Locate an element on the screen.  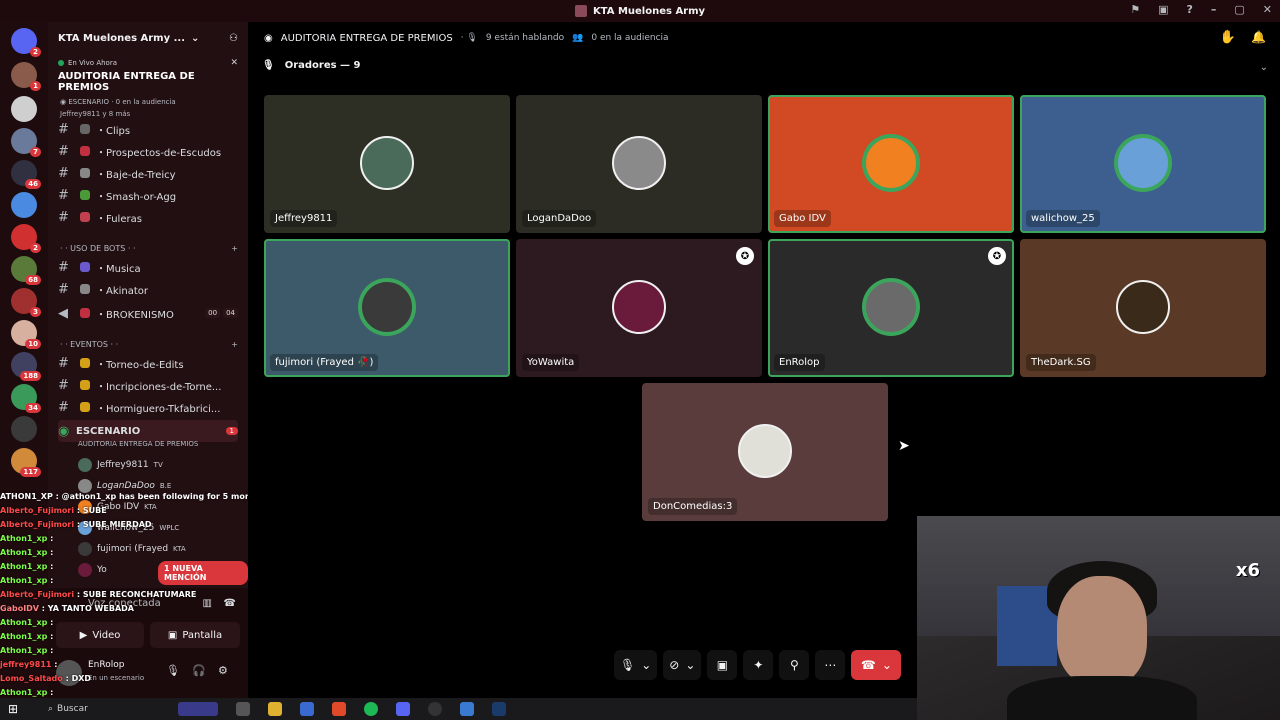
share-screen-button: ▣ is located at coordinates (722, 665).